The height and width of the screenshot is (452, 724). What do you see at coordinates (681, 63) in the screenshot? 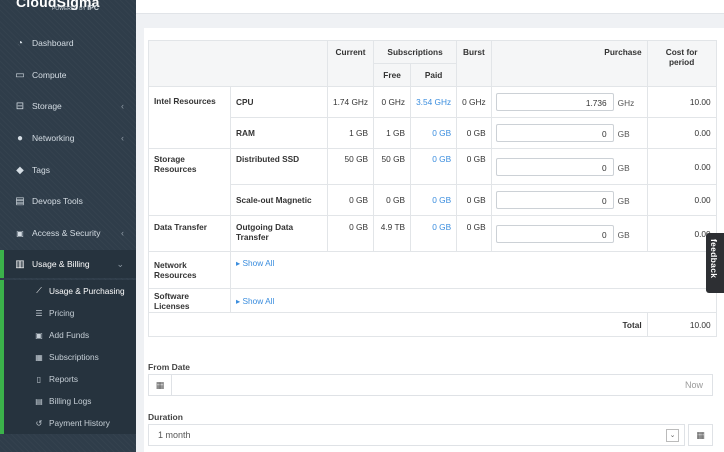
I see `header-cost: Cost for period` at bounding box center [681, 63].